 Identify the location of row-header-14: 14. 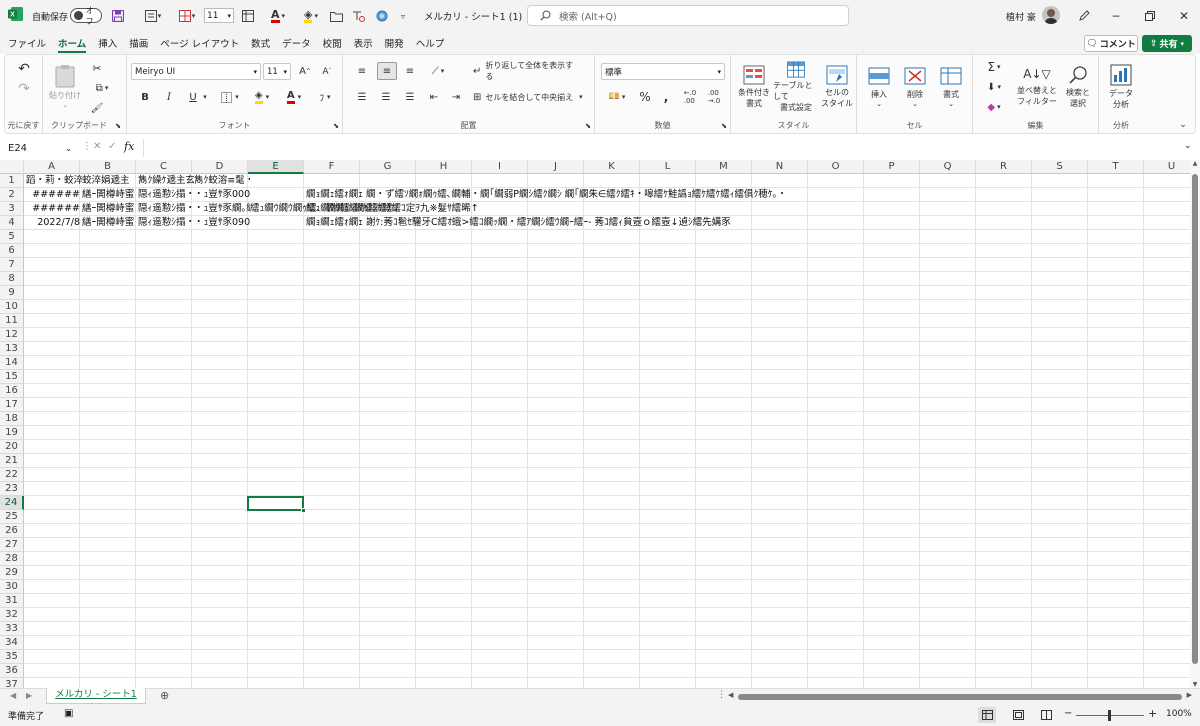
(12, 363).